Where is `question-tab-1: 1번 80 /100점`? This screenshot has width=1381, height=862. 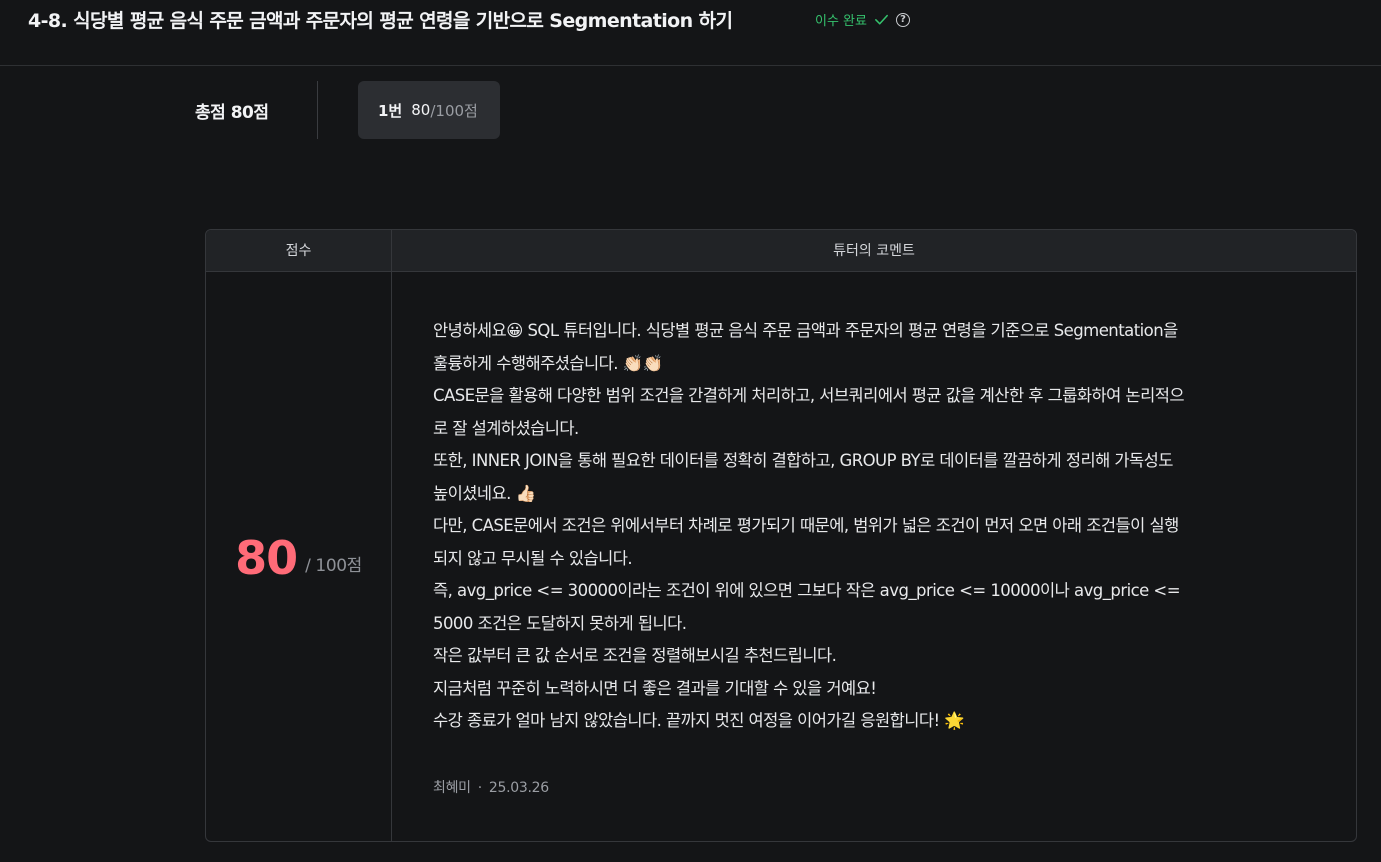
question-tab-1: 1번 80 /100점 is located at coordinates (429, 110).